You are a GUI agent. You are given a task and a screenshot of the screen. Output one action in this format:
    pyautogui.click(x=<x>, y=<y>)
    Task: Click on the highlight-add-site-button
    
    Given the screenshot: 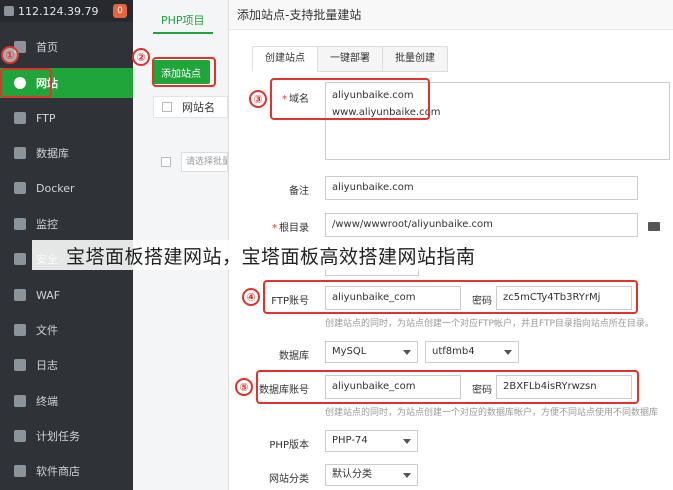 What is the action you would take?
    pyautogui.click(x=184, y=72)
    